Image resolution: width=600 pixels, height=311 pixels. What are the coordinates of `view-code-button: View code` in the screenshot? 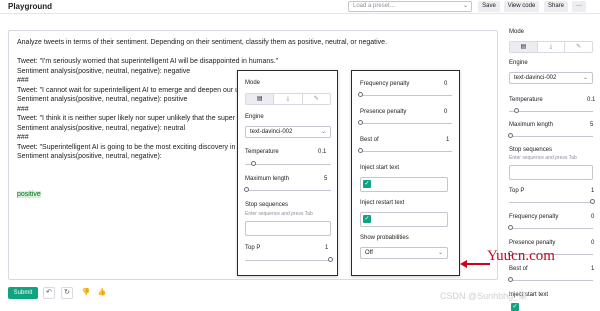 It's located at (521, 6).